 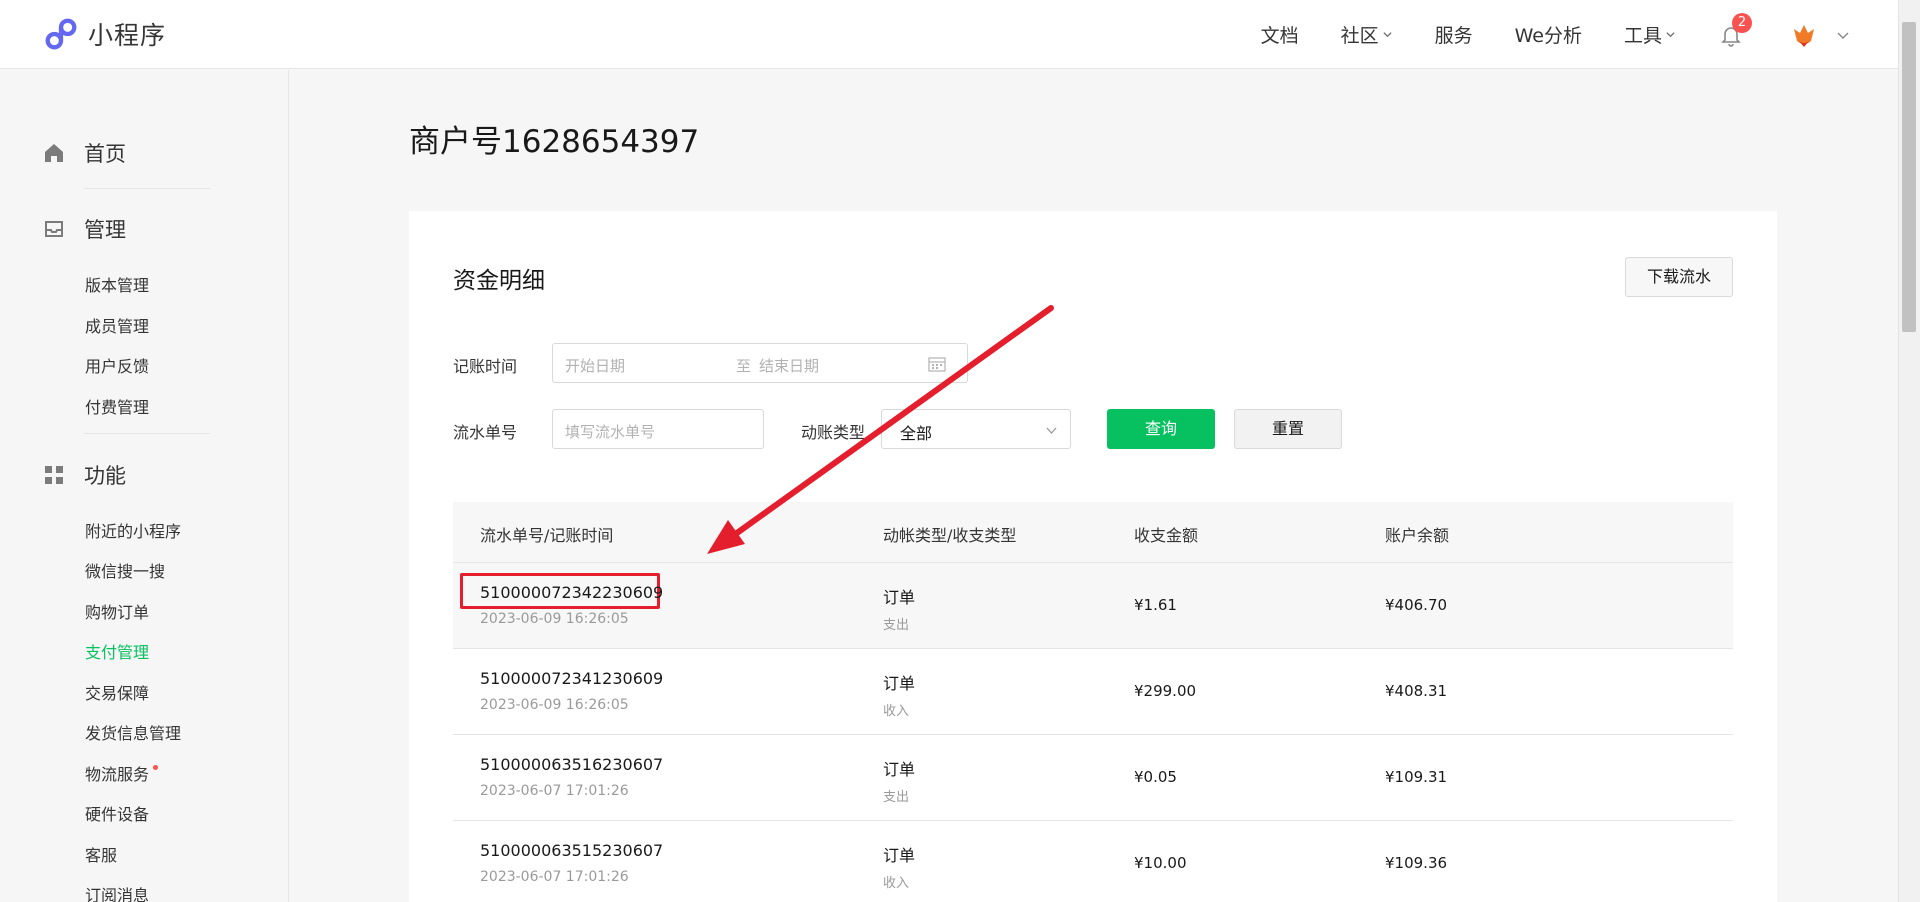 I want to click on nav-we-analysis-label: We分析, so click(x=1548, y=36).